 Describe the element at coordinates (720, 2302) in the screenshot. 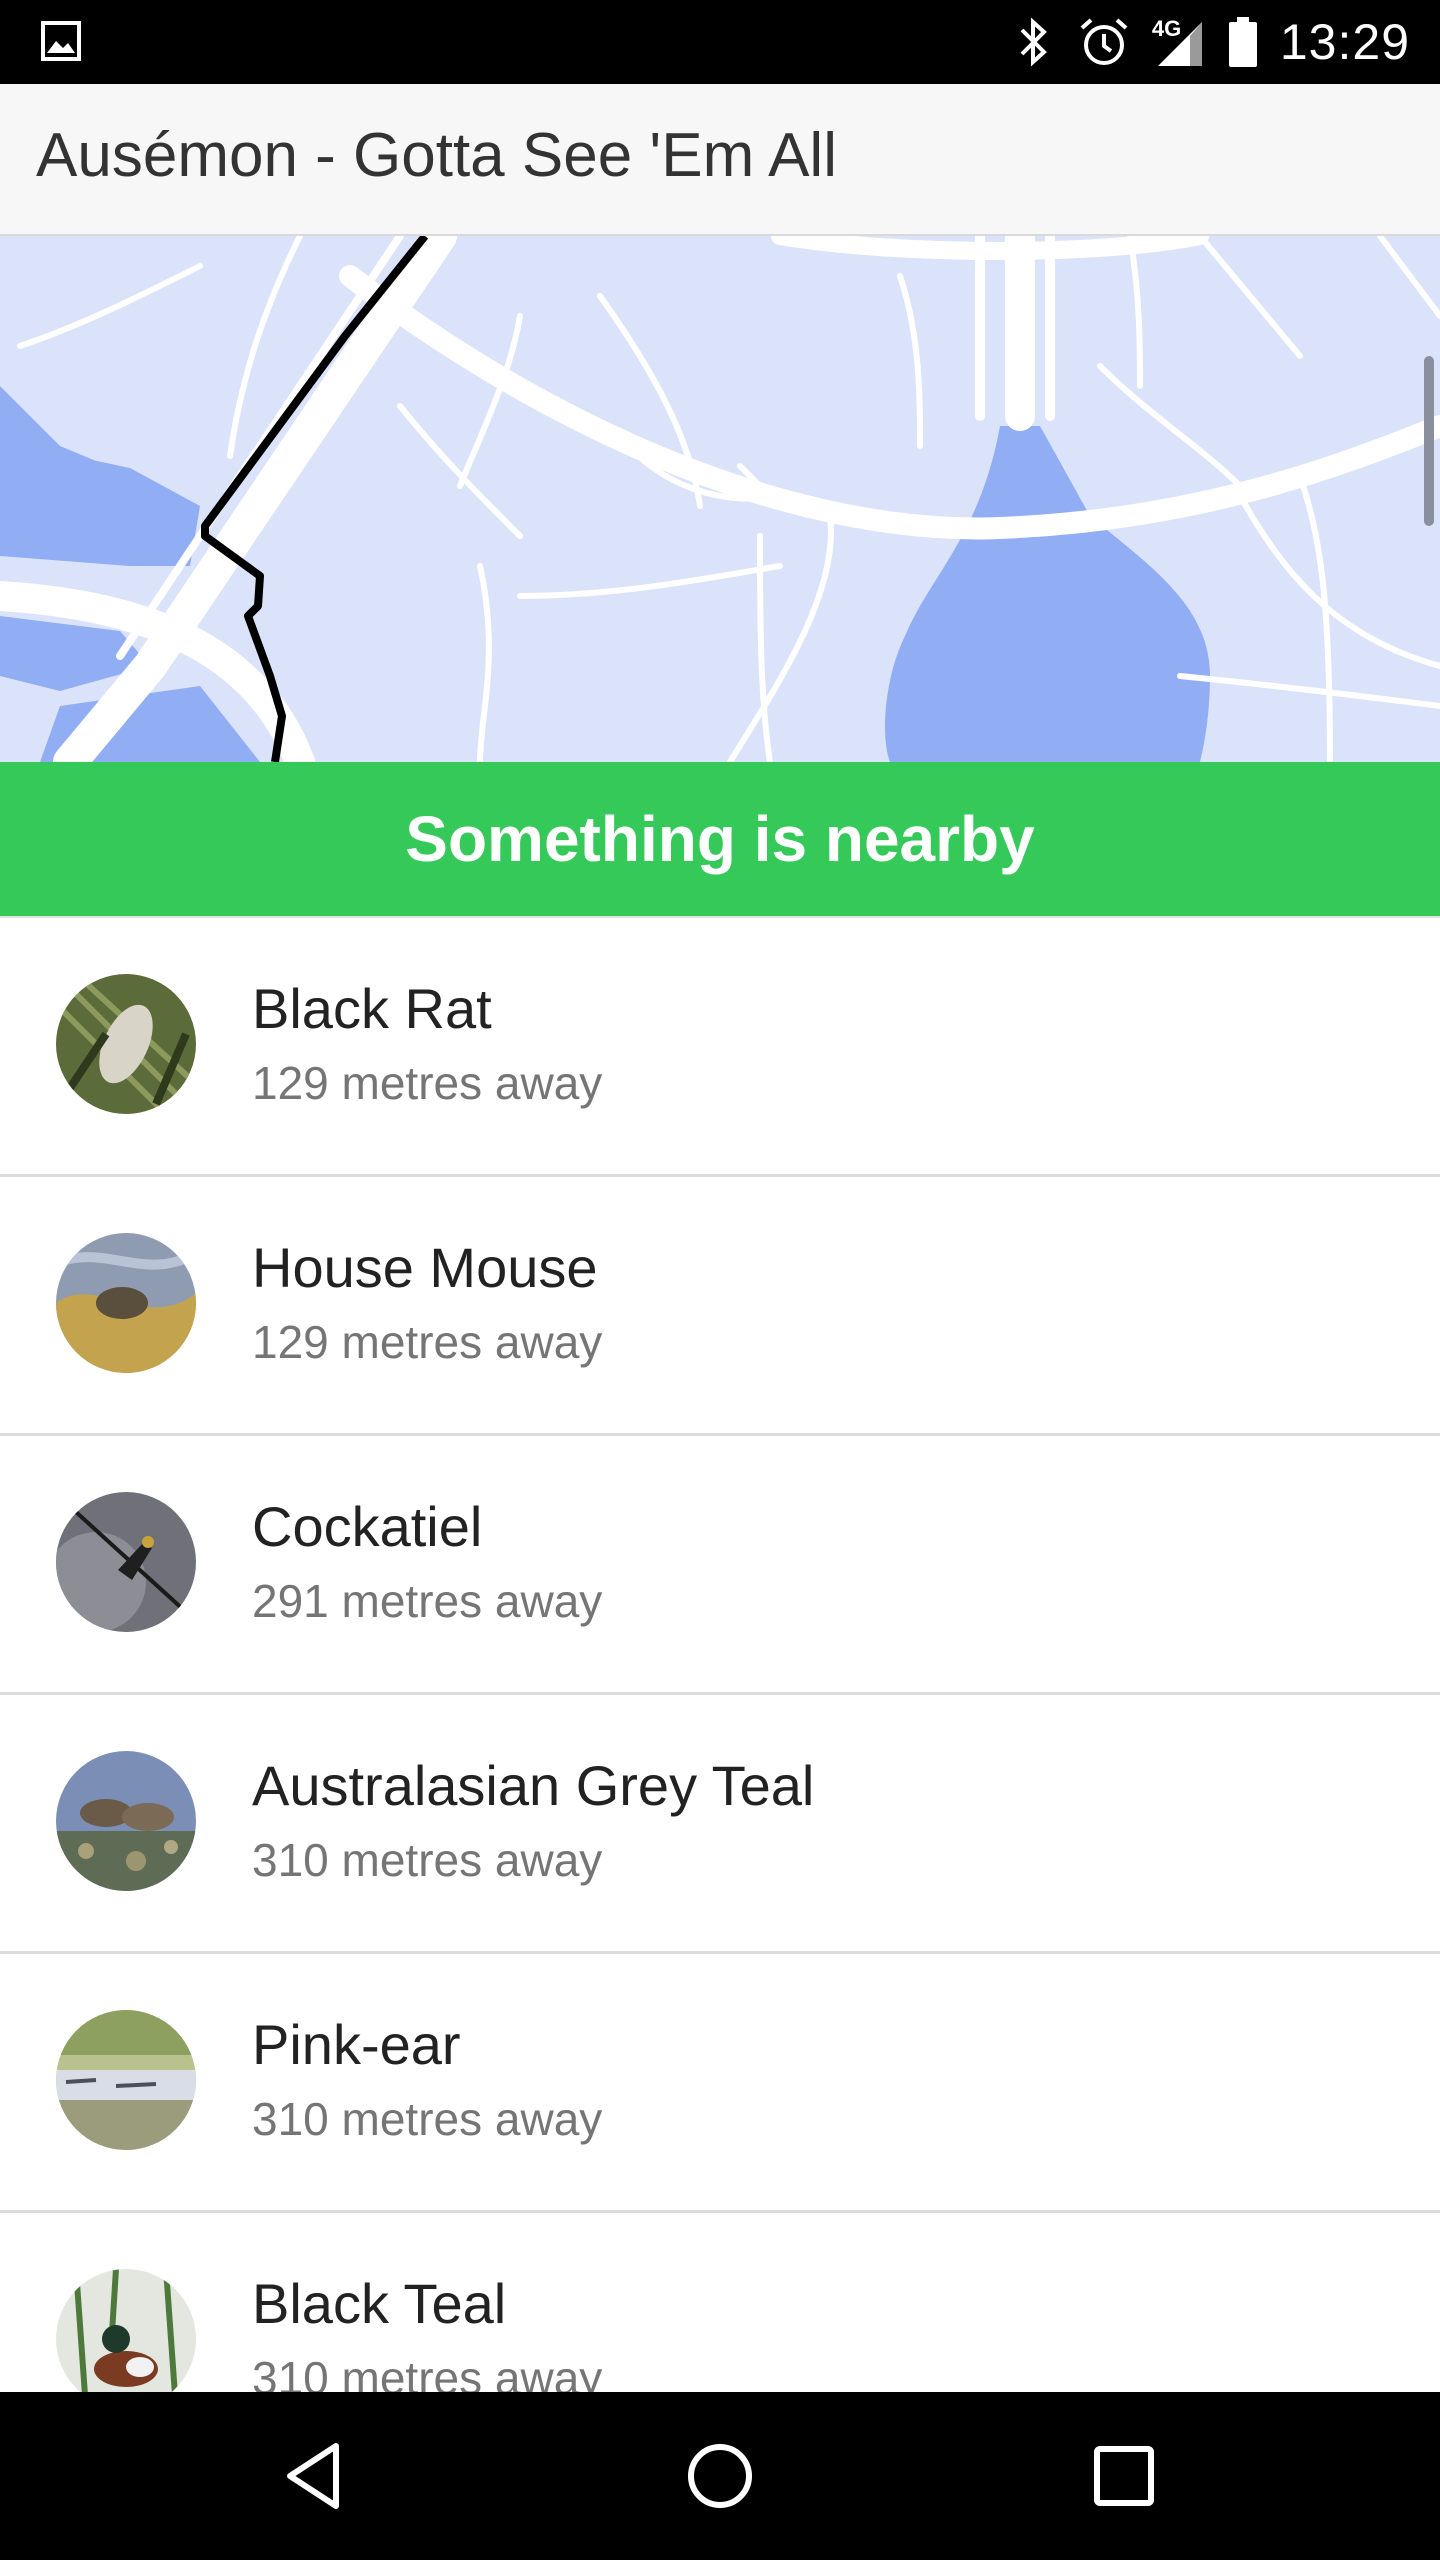

I see `list-item: Black Teal 310 metres away` at that location.